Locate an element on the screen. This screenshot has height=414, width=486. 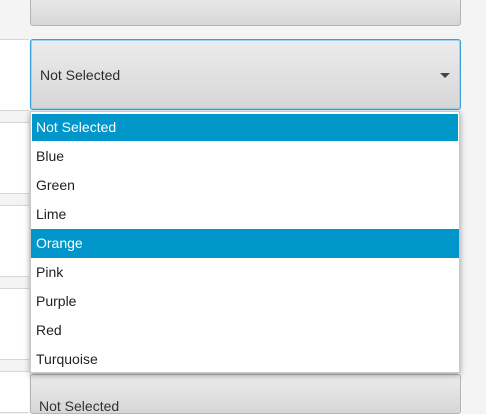
dropdown-option: Orange is located at coordinates (245, 243).